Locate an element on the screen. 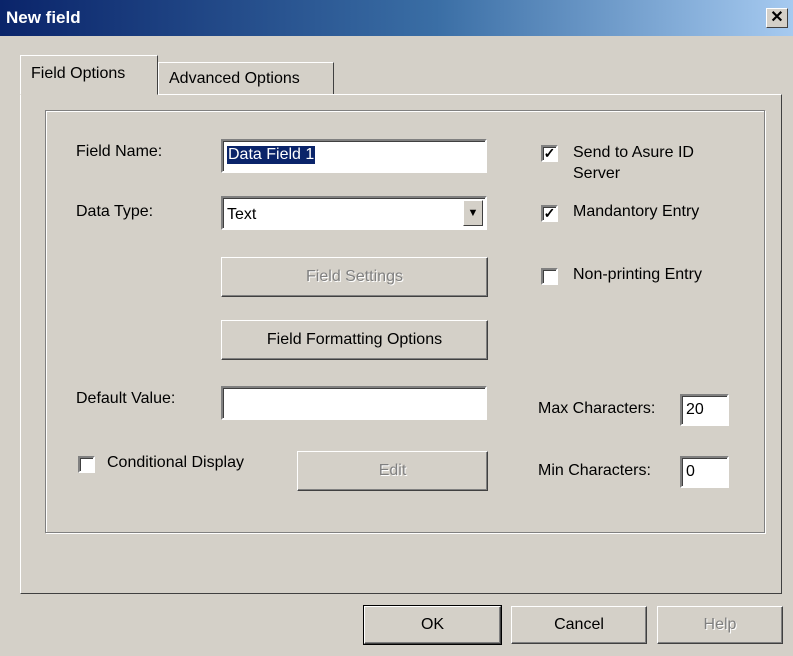 The image size is (793, 656). default-value-input is located at coordinates (354, 403).